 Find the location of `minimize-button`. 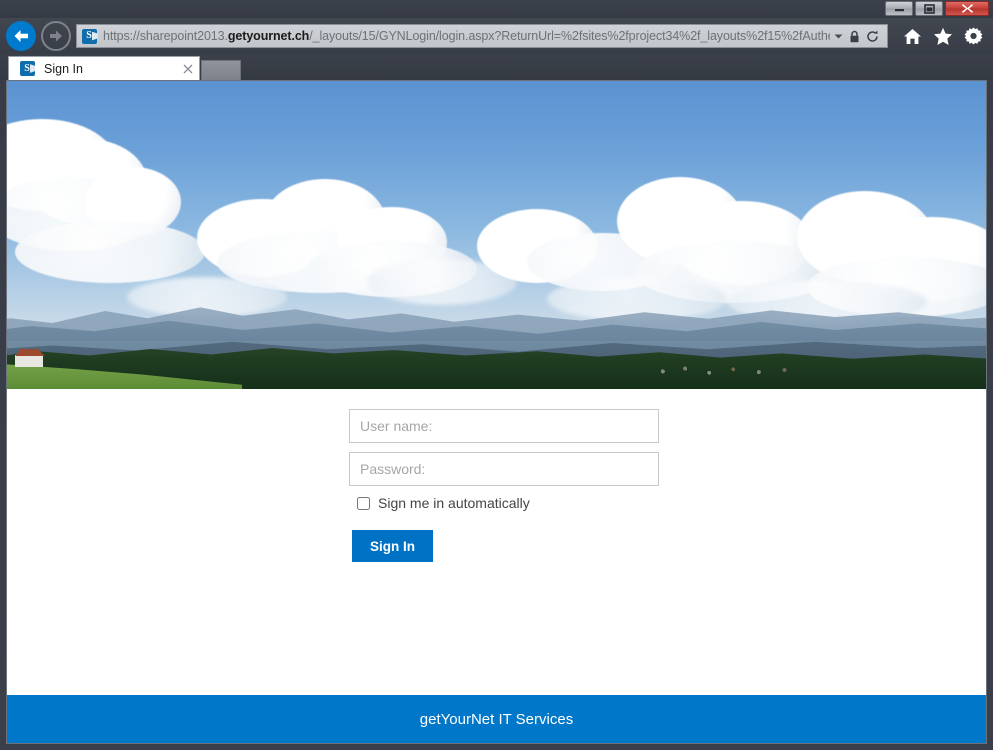

minimize-button is located at coordinates (899, 8).